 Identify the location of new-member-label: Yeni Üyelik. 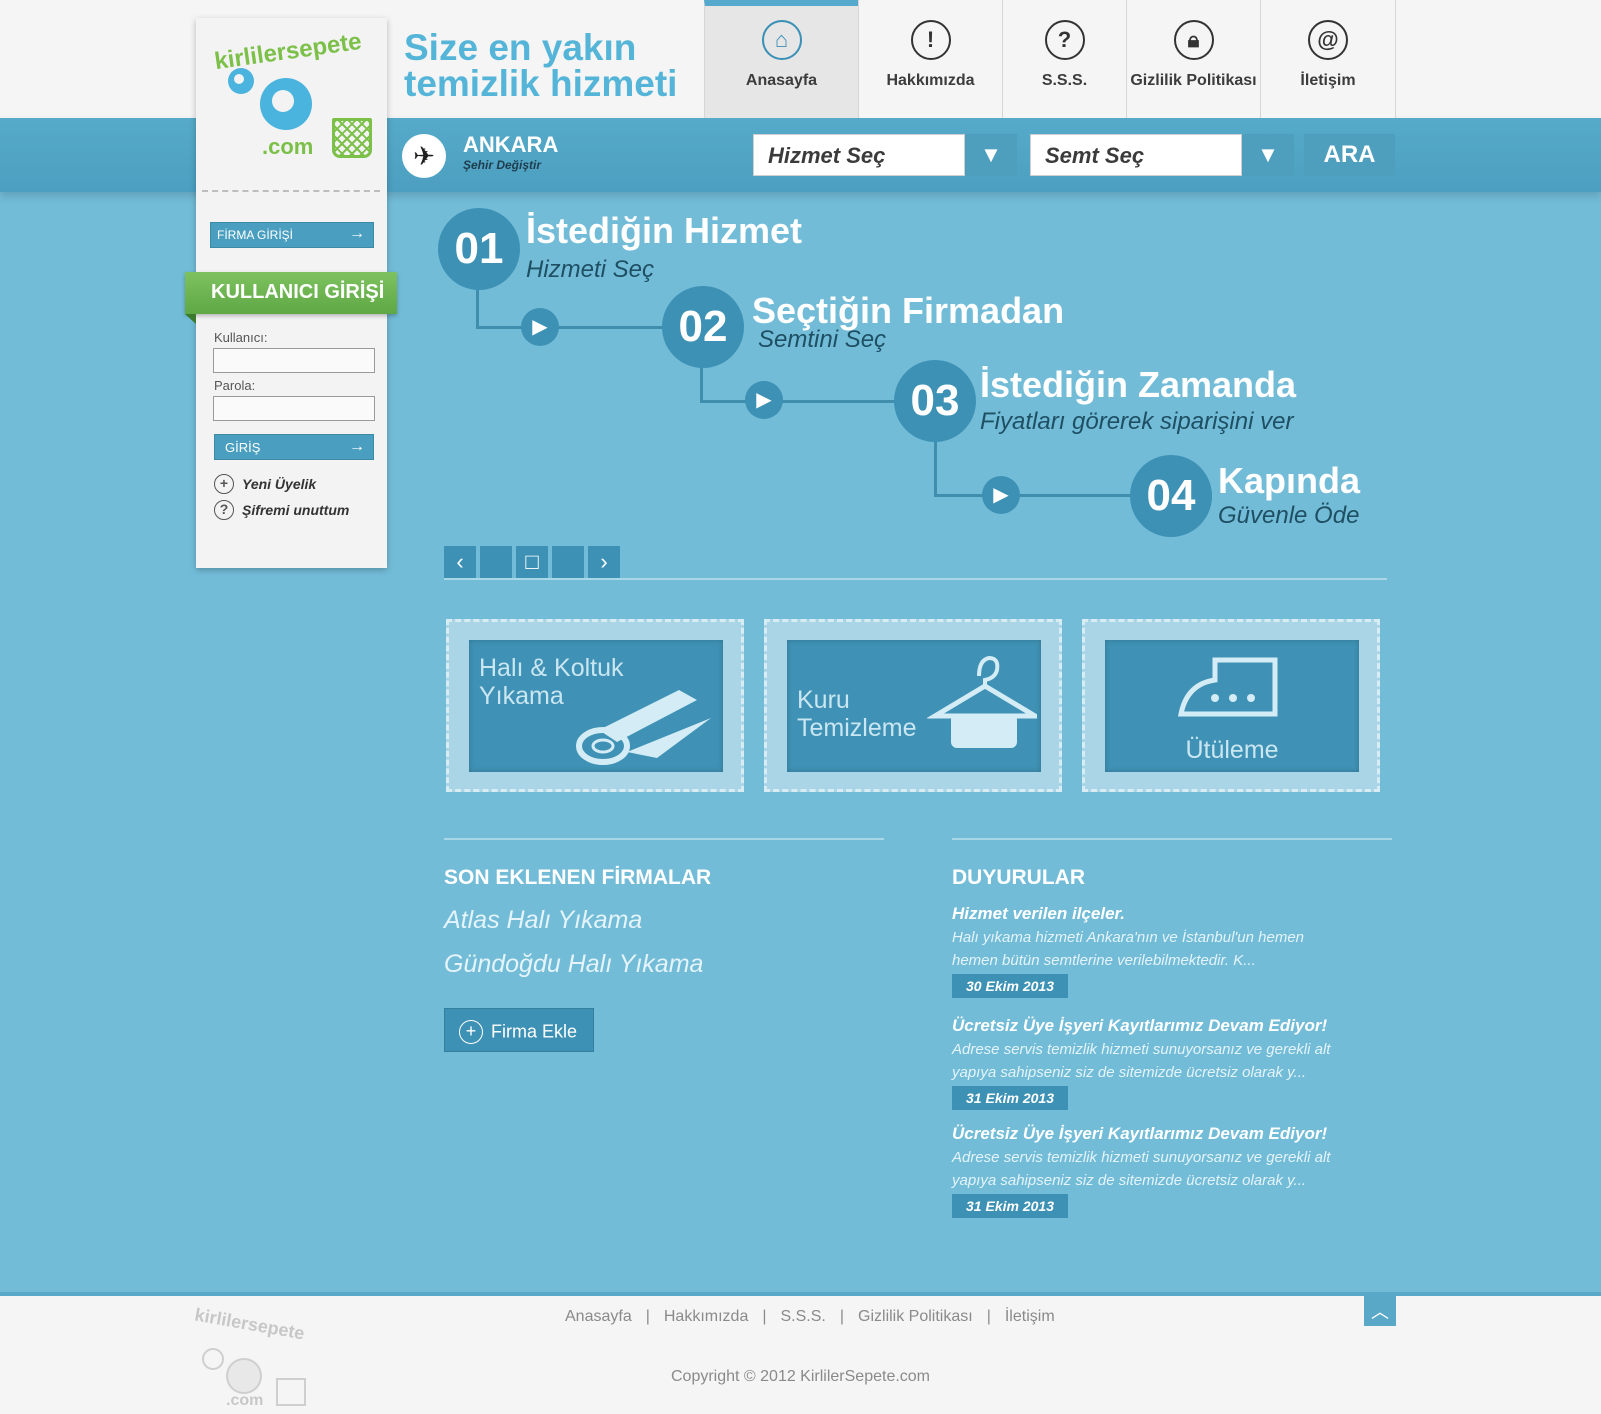
(279, 484).